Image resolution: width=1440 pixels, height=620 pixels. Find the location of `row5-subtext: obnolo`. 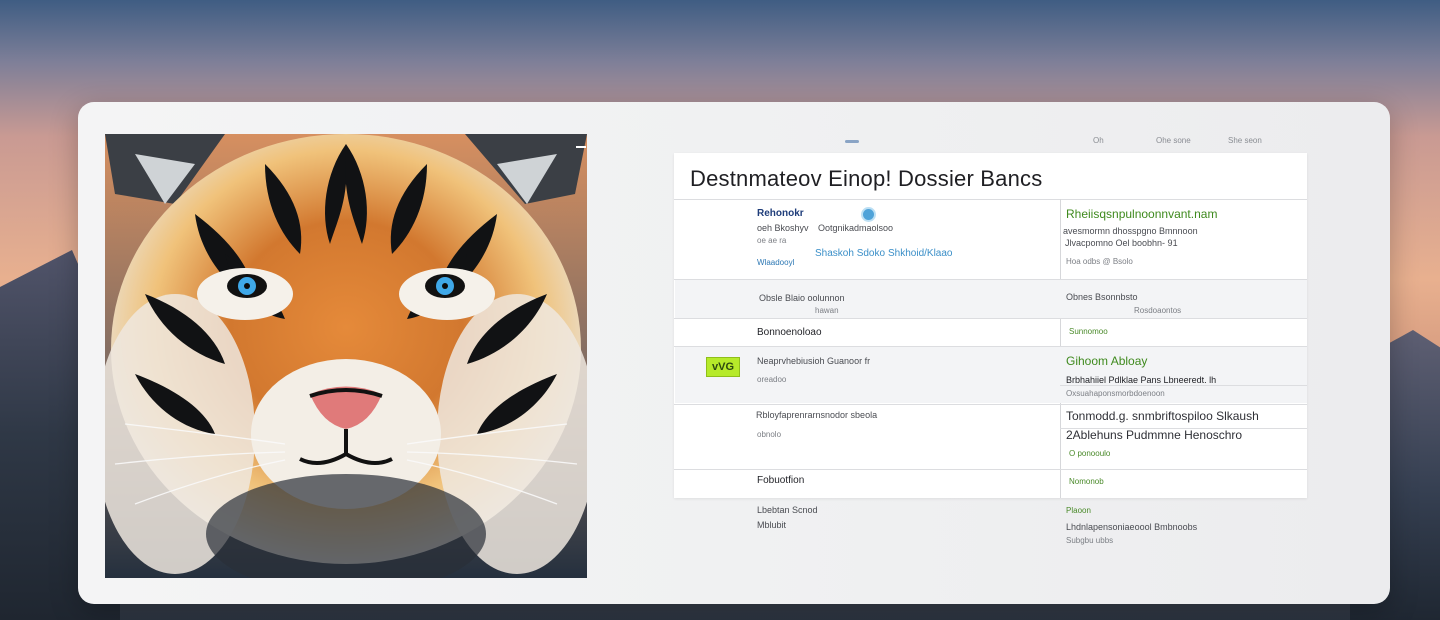

row5-subtext: obnolo is located at coordinates (769, 434).